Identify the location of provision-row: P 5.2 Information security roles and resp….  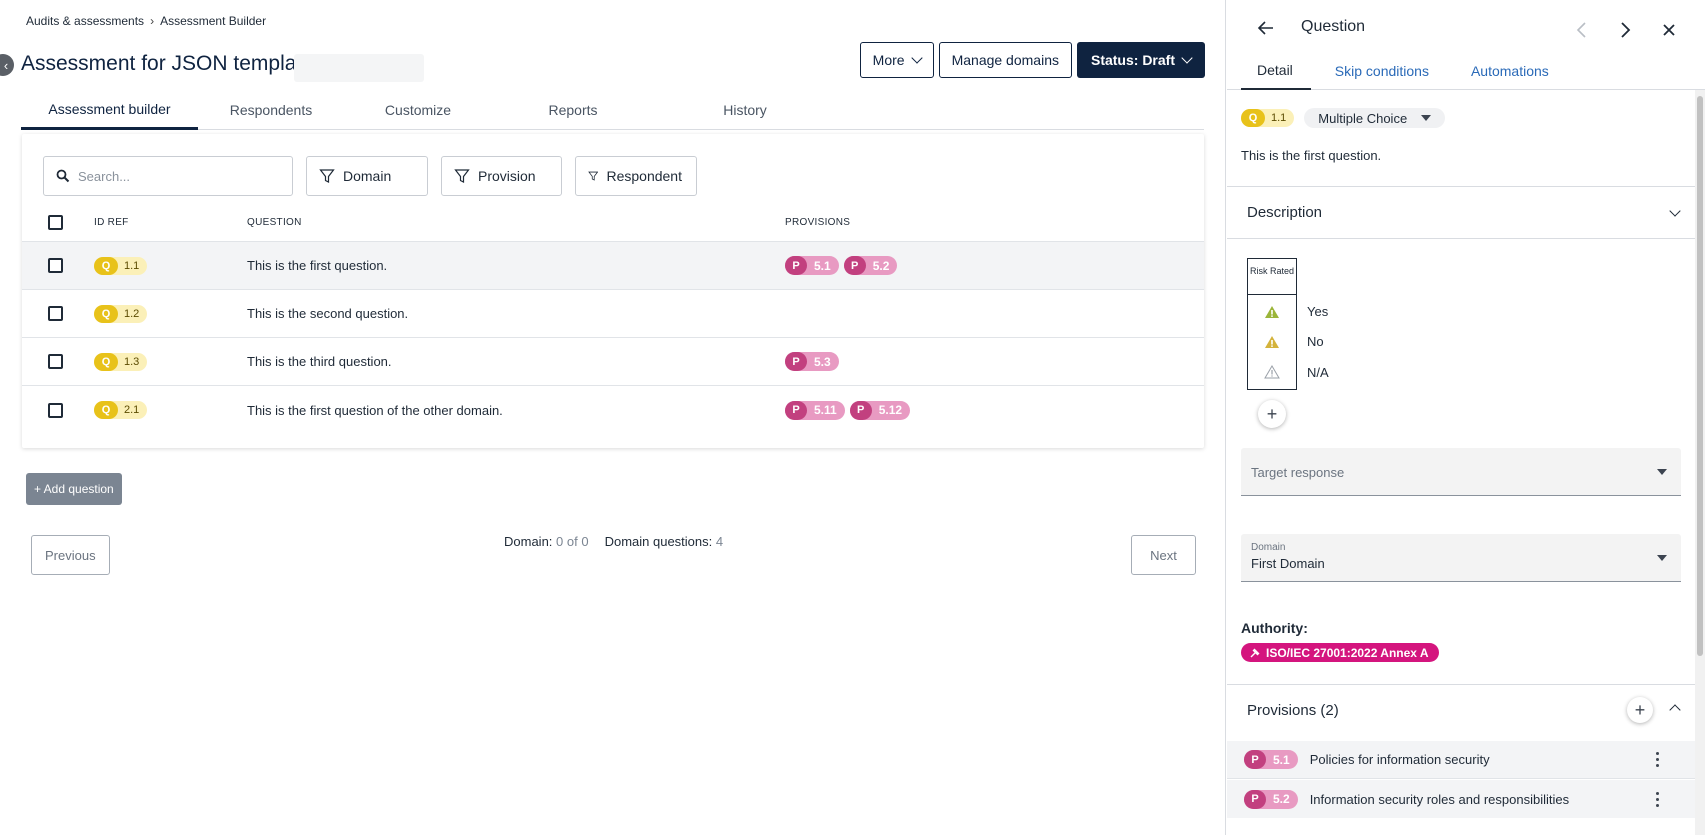
(1461, 799).